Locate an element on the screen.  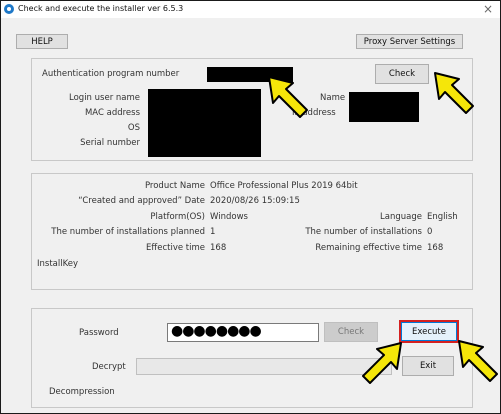
installations-count-label: The number of installations is located at coordinates (363, 232).